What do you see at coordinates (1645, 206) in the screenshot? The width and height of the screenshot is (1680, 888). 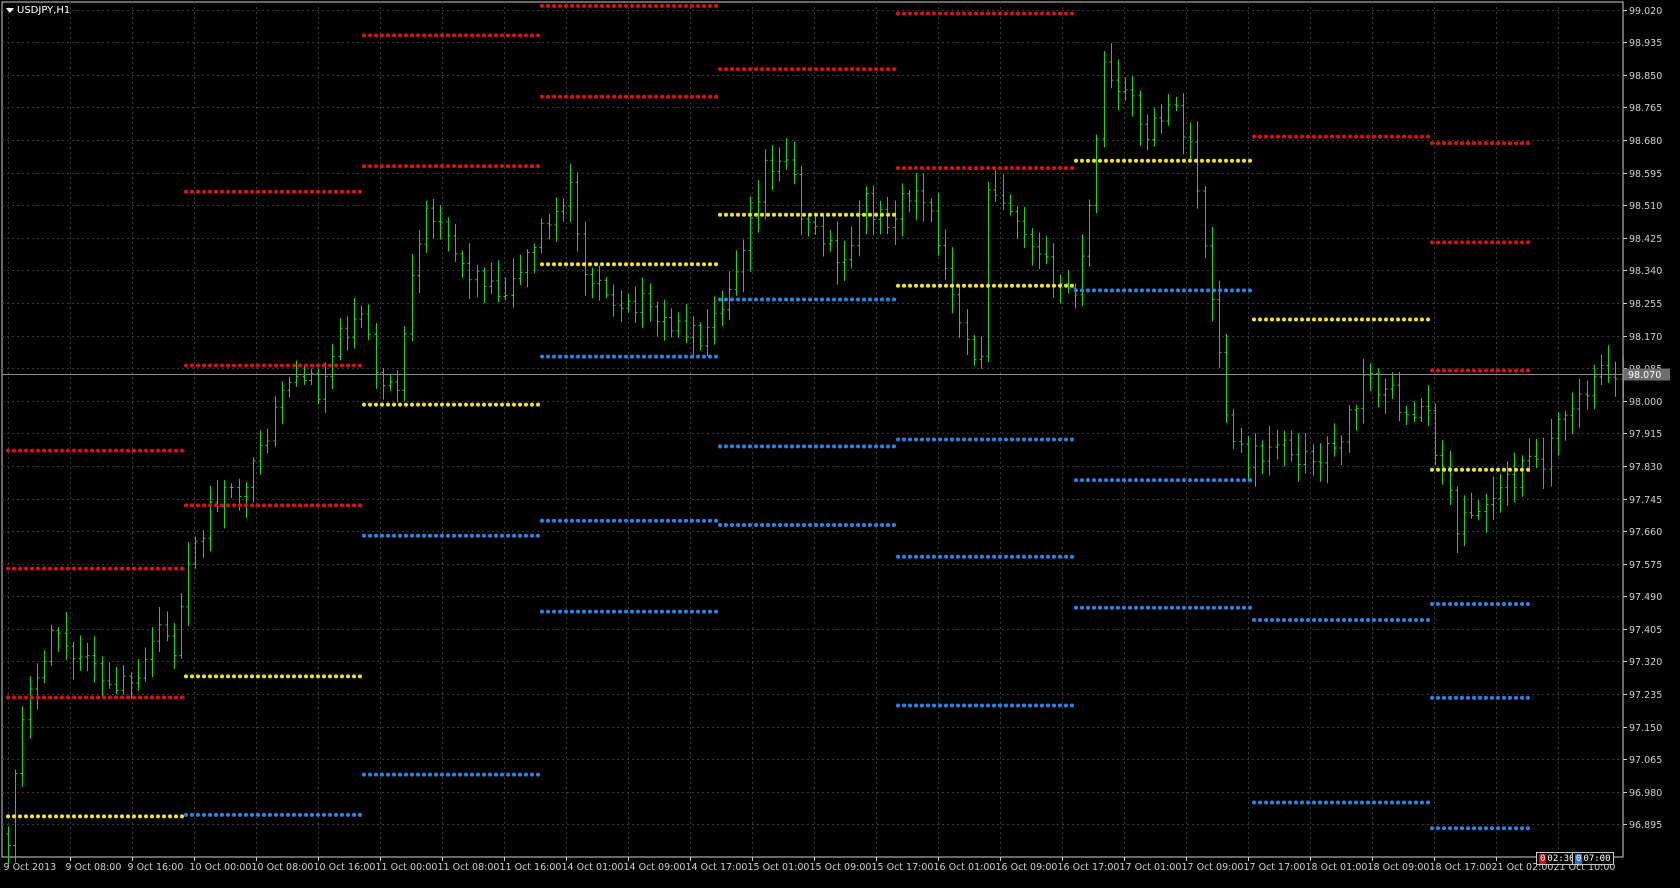 I see `y-tick-label: 98.510` at bounding box center [1645, 206].